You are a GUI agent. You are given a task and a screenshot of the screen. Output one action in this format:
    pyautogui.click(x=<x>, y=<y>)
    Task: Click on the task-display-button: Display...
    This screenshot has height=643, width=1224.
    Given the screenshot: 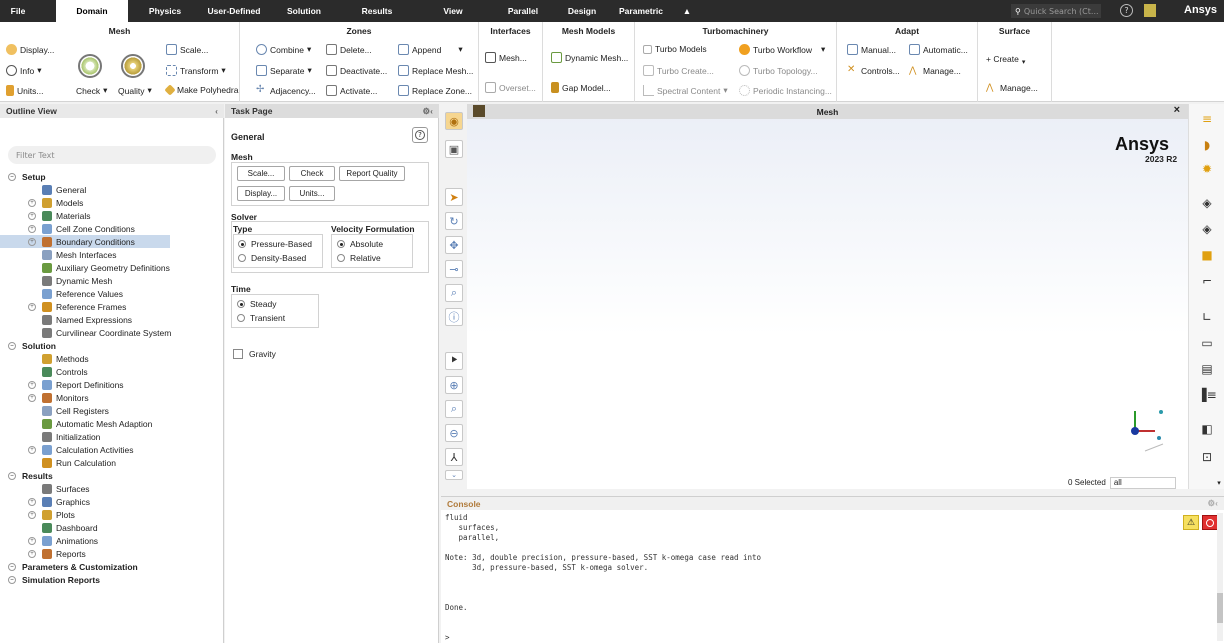 What is the action you would take?
    pyautogui.click(x=261, y=193)
    